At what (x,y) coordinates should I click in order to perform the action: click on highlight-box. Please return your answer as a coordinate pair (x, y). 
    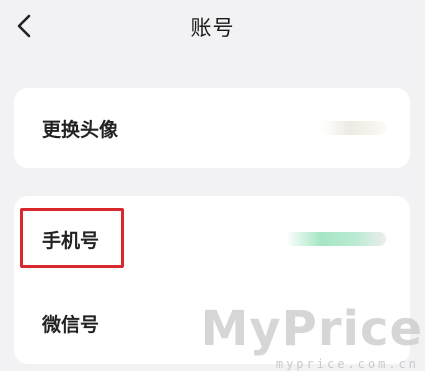
    Looking at the image, I should click on (72, 238).